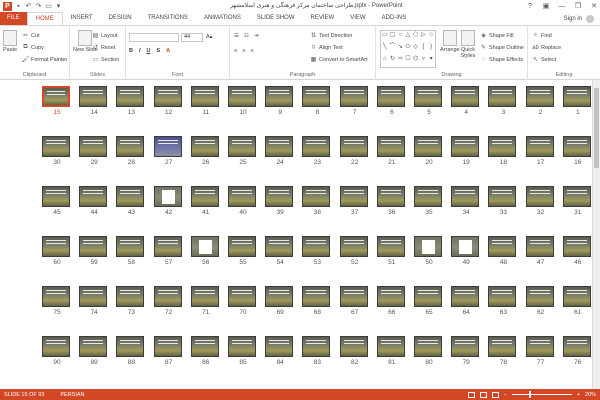 The image size is (600, 400). I want to click on slide-thumbnail: 69, so click(275, 303).